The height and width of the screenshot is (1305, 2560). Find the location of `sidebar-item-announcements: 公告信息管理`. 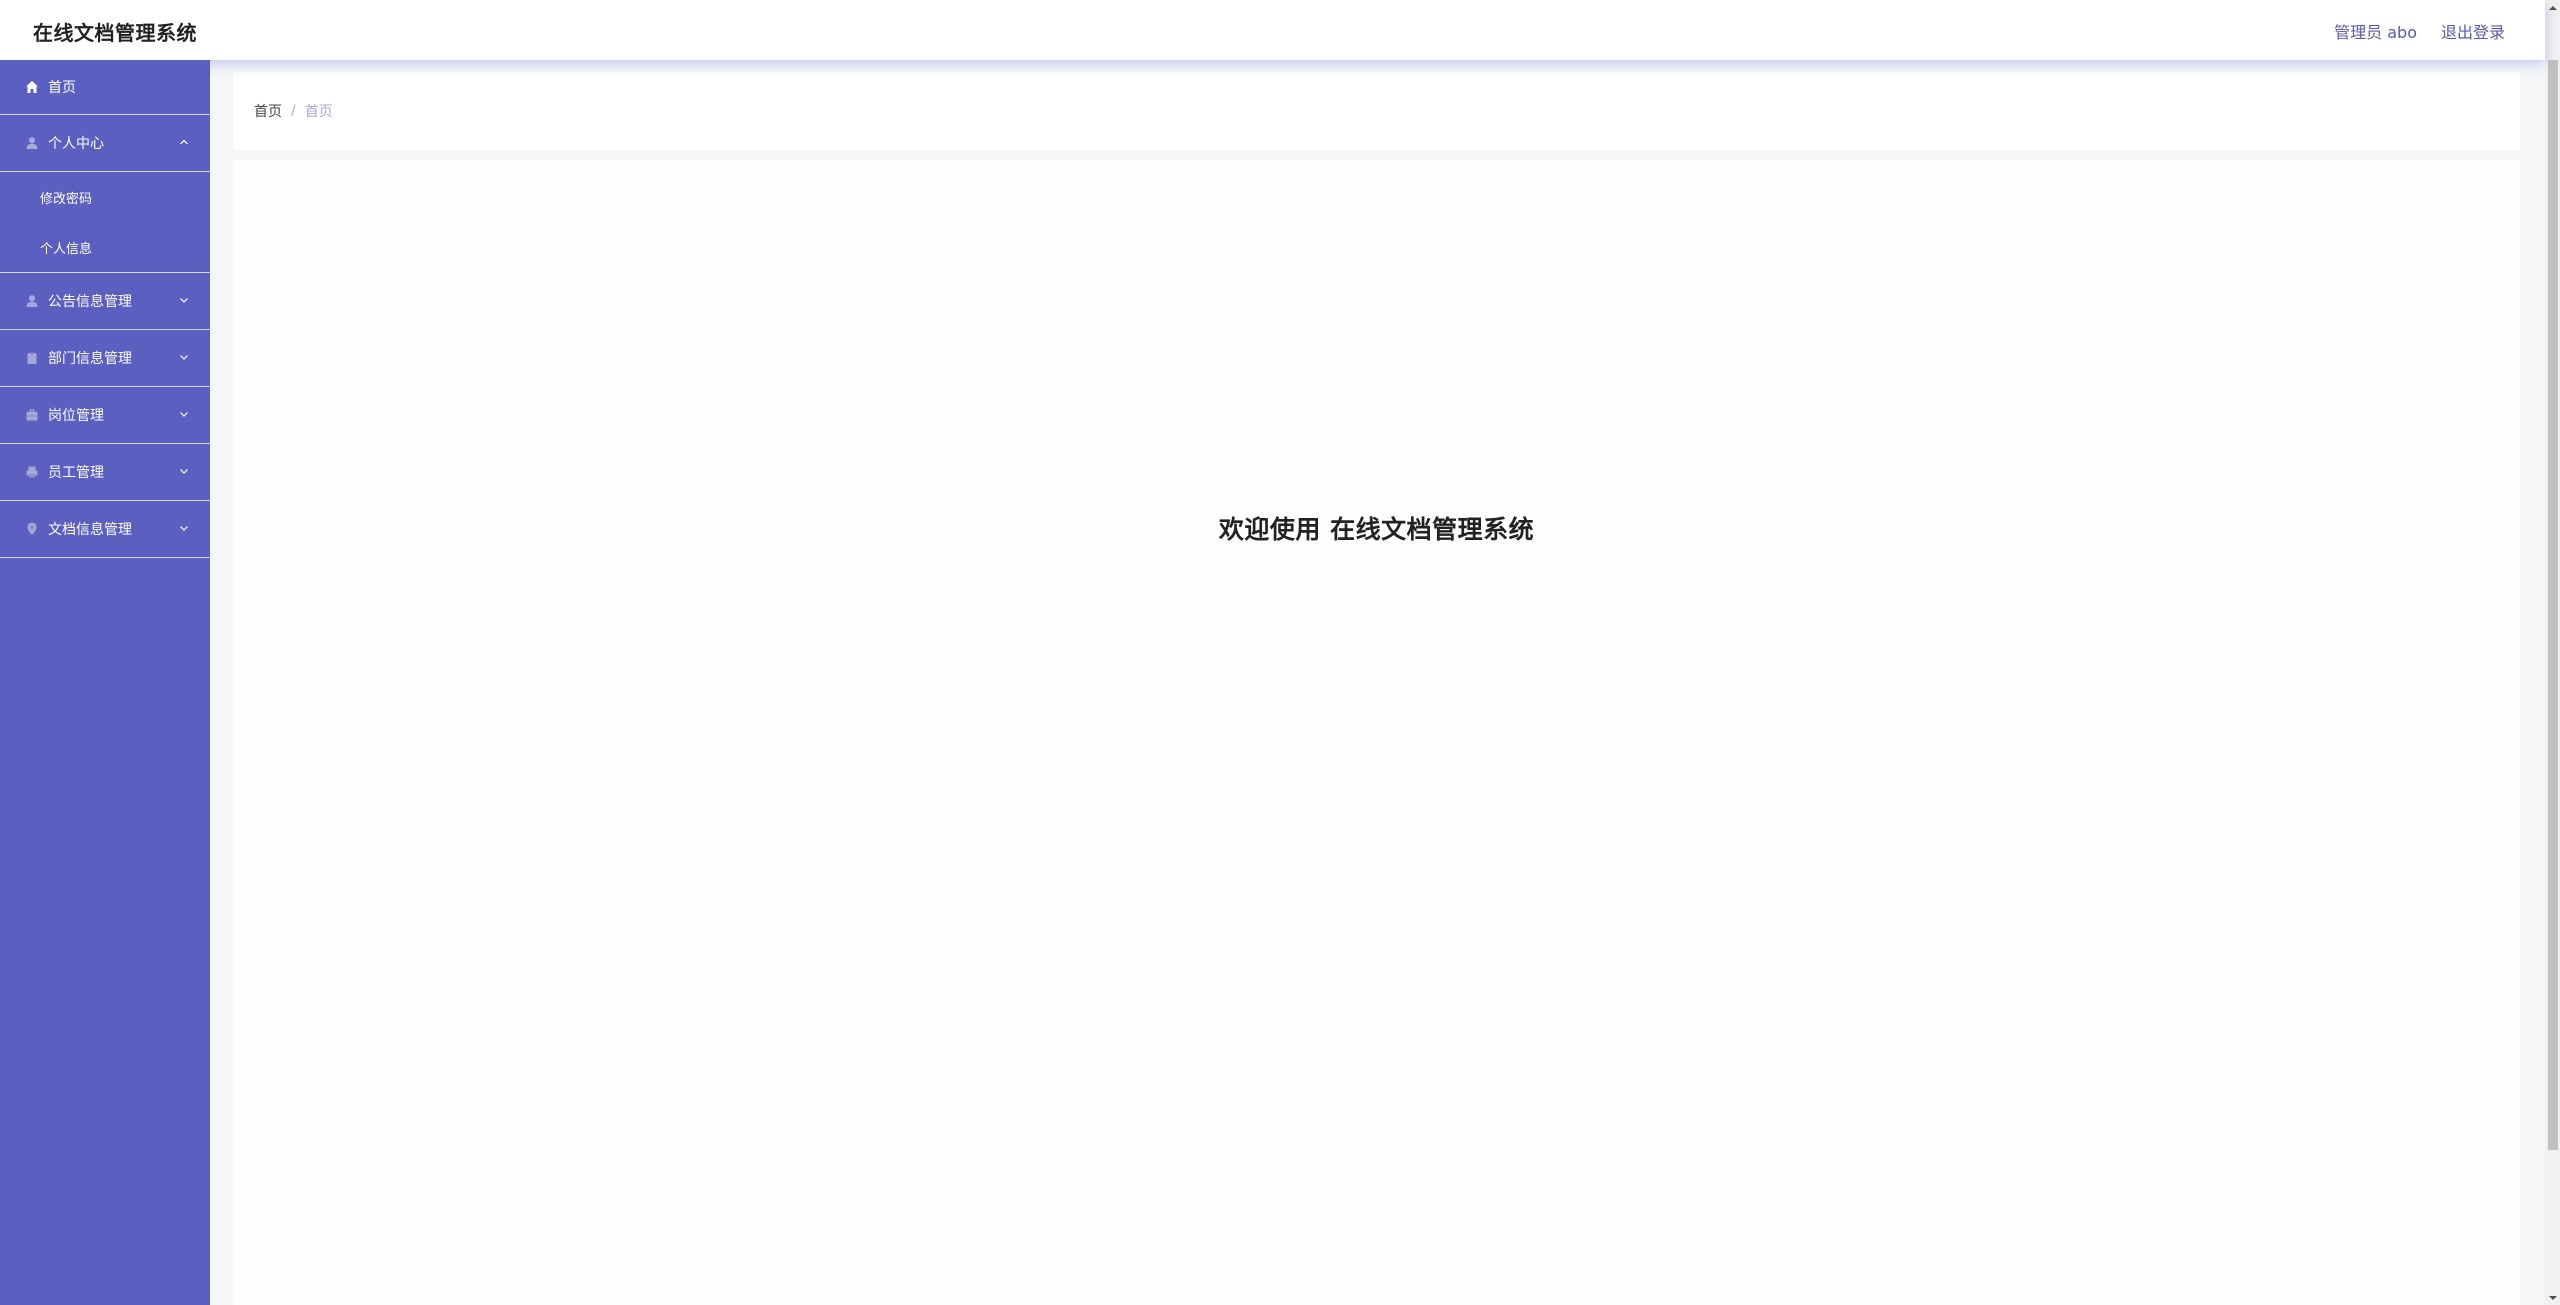

sidebar-item-announcements: 公告信息管理 is located at coordinates (105, 301).